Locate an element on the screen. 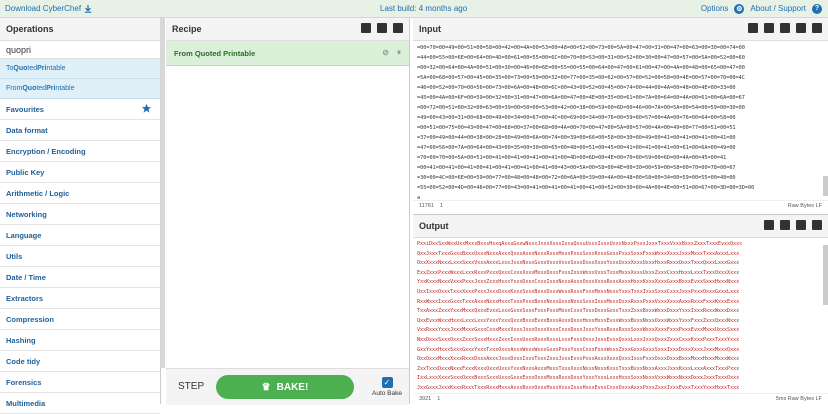 Image resolution: width=828 pixels, height=414 pixels. category-extractors: Extractors is located at coordinates (80, 298).